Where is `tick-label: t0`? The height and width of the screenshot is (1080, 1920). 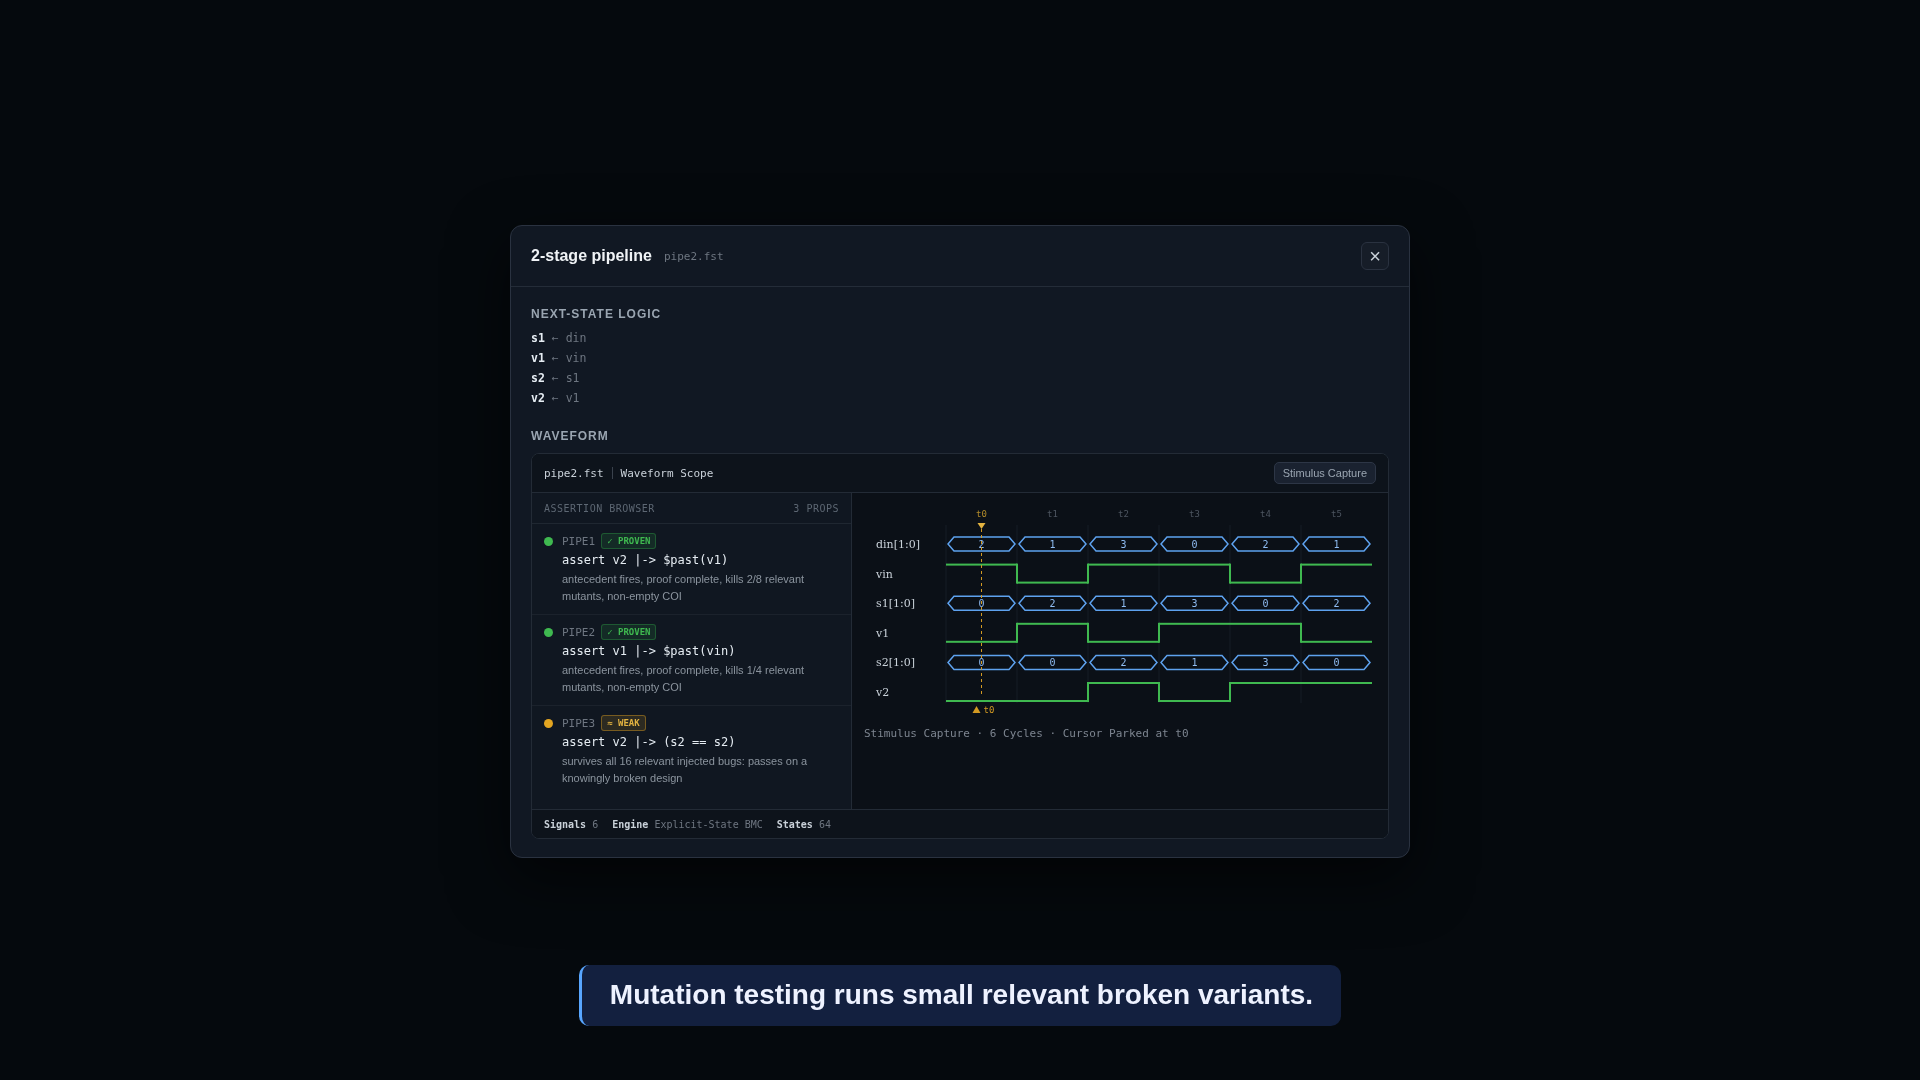 tick-label: t0 is located at coordinates (981, 514).